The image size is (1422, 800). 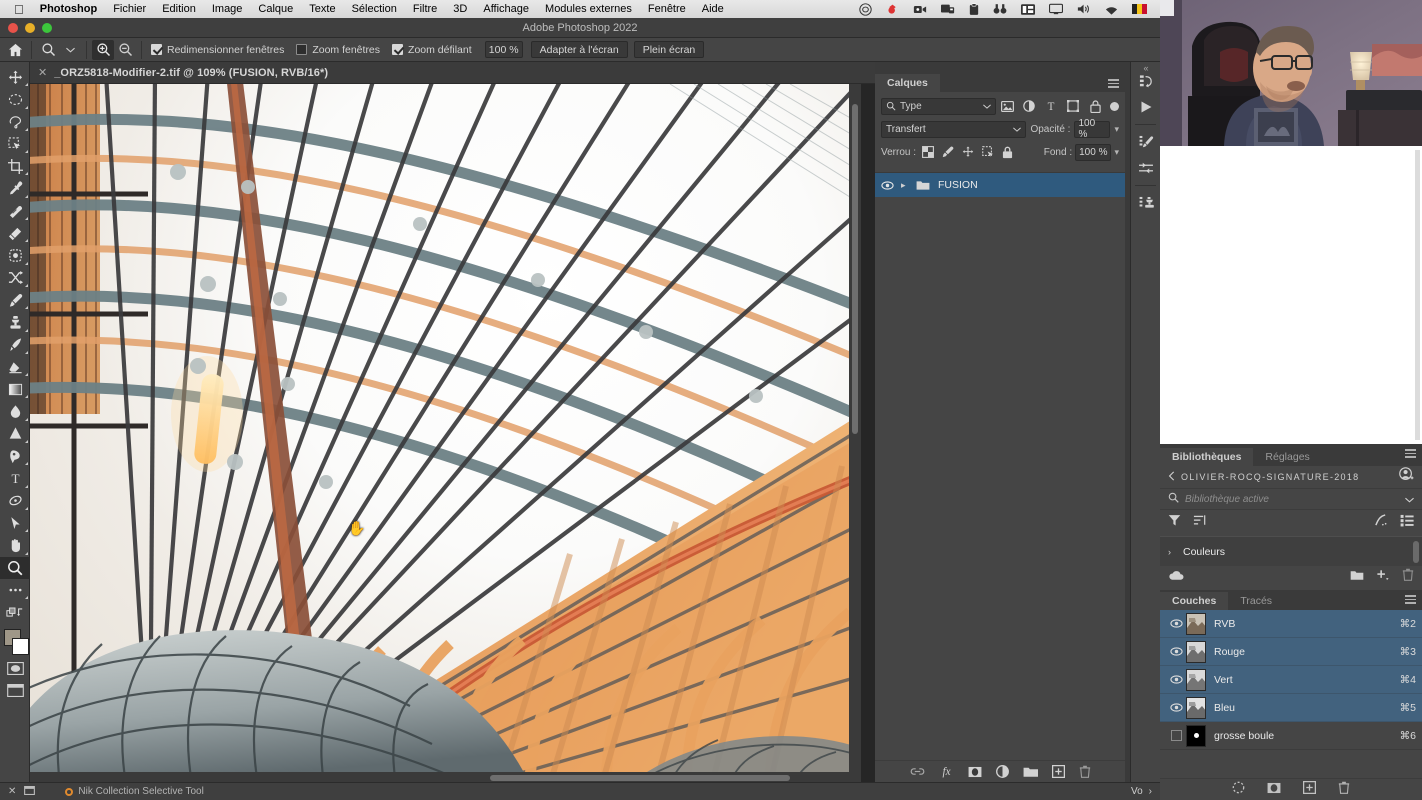 What do you see at coordinates (1146, 203) in the screenshot?
I see `actions-stamp-icon` at bounding box center [1146, 203].